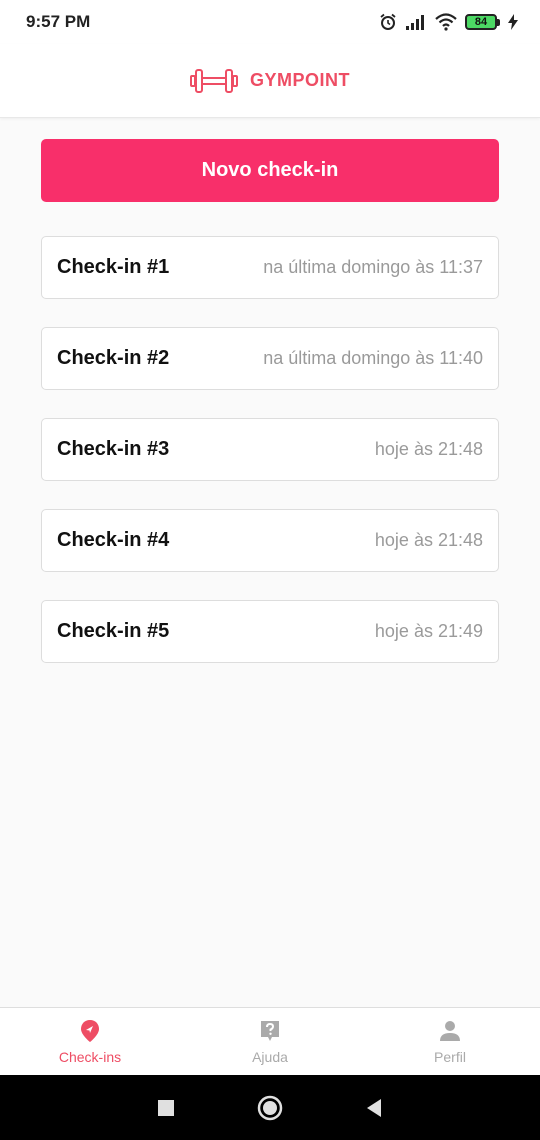  I want to click on circle-home-icon, so click(270, 1108).